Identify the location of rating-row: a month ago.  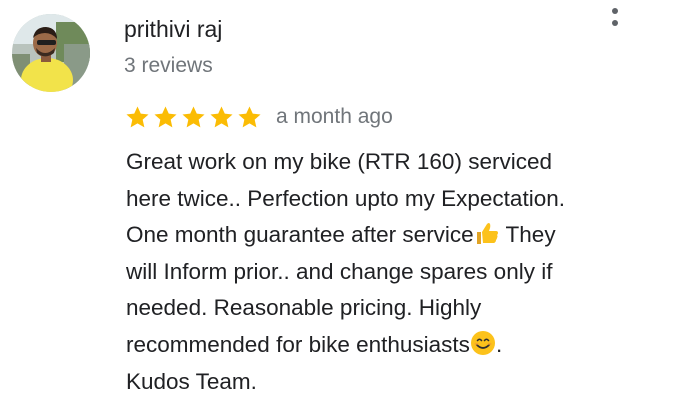
(258, 117).